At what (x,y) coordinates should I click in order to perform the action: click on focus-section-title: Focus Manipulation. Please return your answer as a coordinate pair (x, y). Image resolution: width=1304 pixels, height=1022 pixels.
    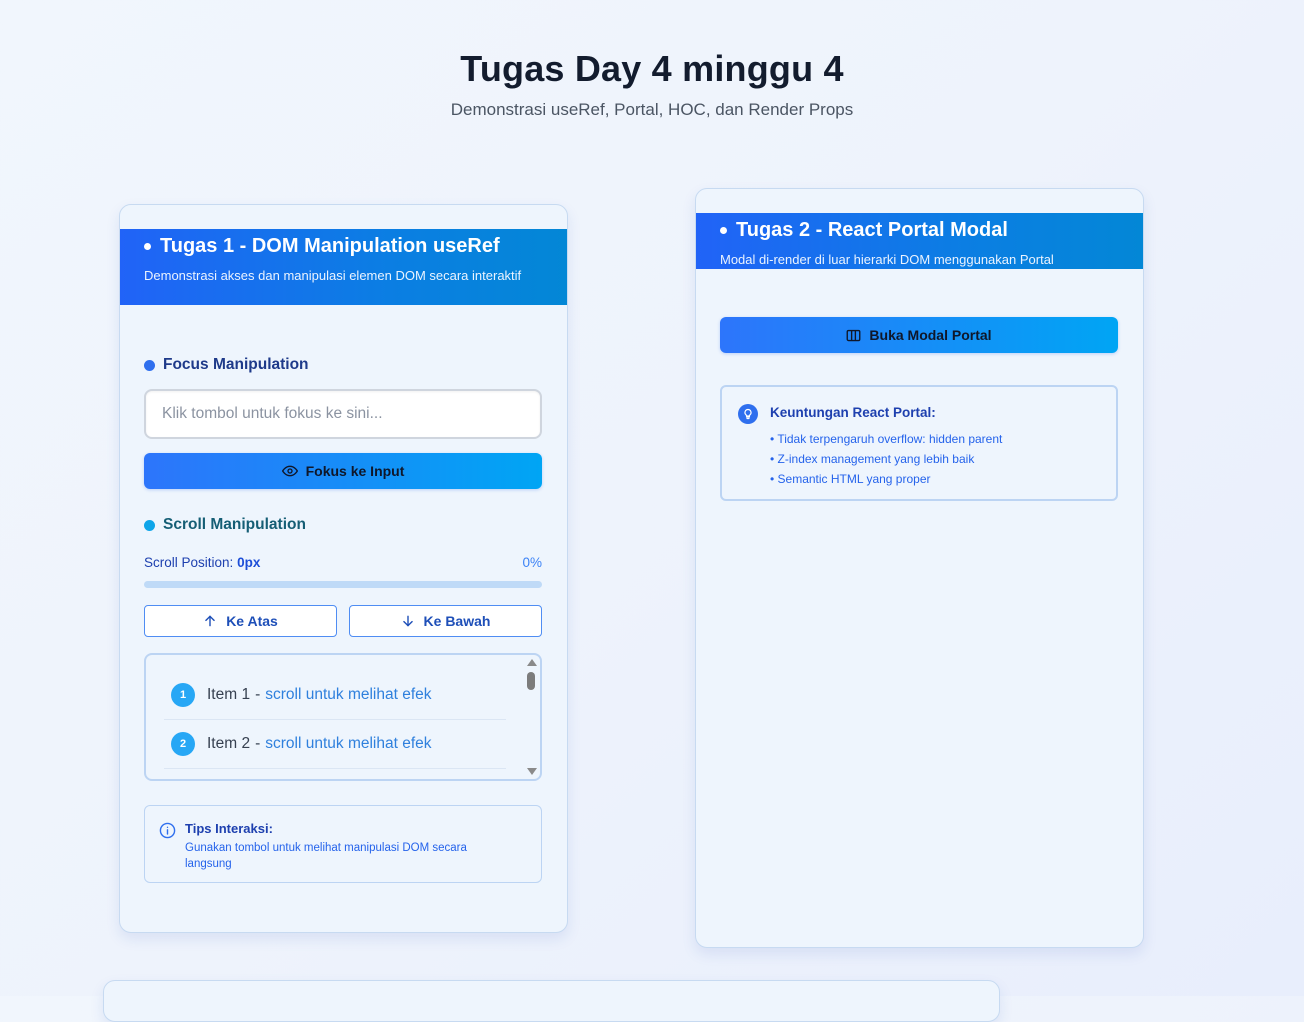
    Looking at the image, I should click on (236, 364).